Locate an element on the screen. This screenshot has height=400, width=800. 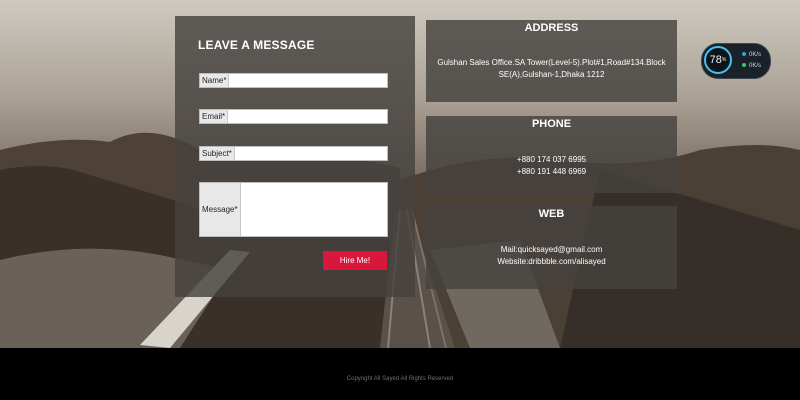
message-textarea is located at coordinates (313, 209).